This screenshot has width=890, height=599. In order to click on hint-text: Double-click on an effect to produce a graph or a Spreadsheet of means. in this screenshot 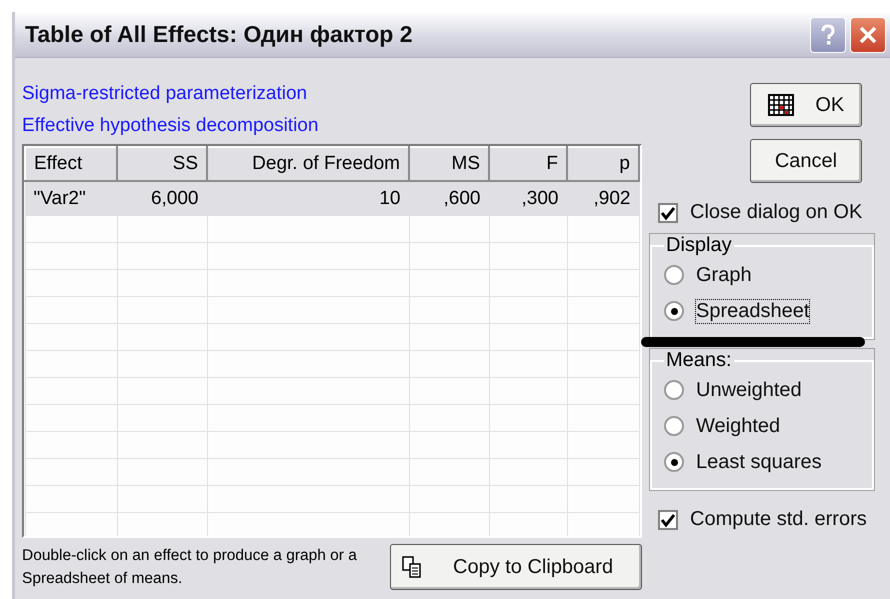, I will do `click(190, 567)`.